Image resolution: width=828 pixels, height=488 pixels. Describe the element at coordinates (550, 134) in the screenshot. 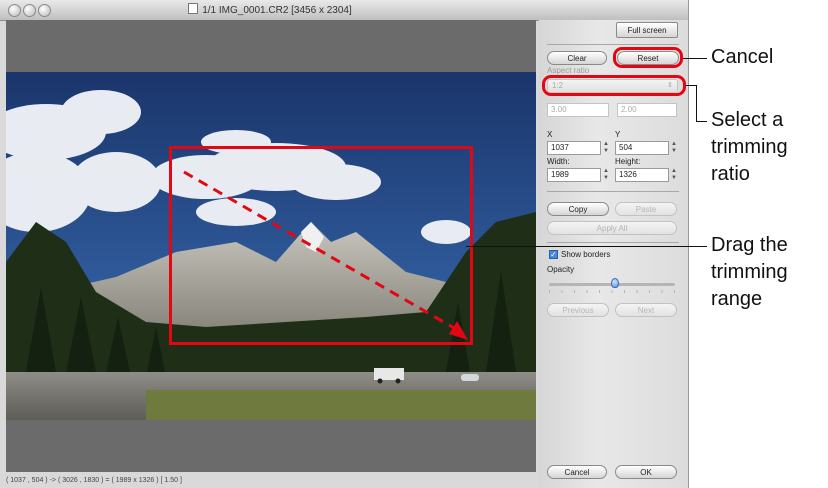

I see `x-label: X` at that location.